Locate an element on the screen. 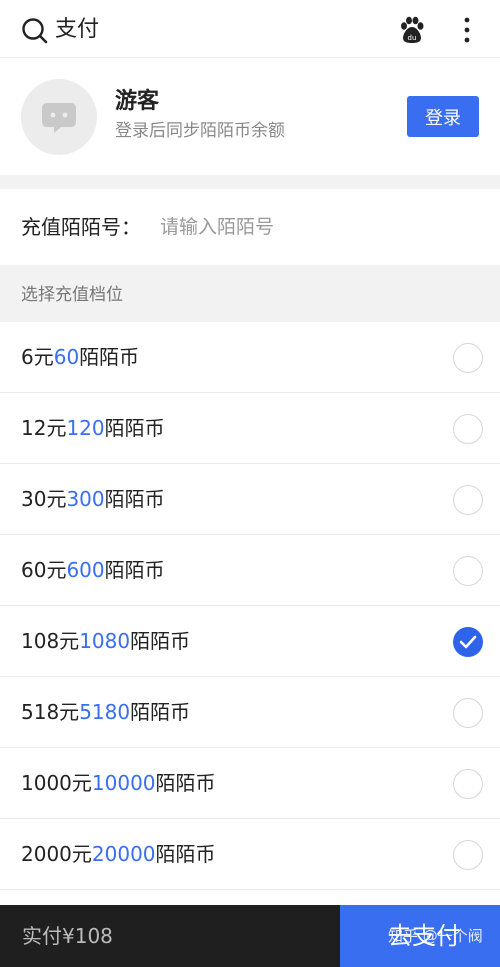 The image size is (500, 967). account-row: 充值陌陌号： is located at coordinates (250, 227).